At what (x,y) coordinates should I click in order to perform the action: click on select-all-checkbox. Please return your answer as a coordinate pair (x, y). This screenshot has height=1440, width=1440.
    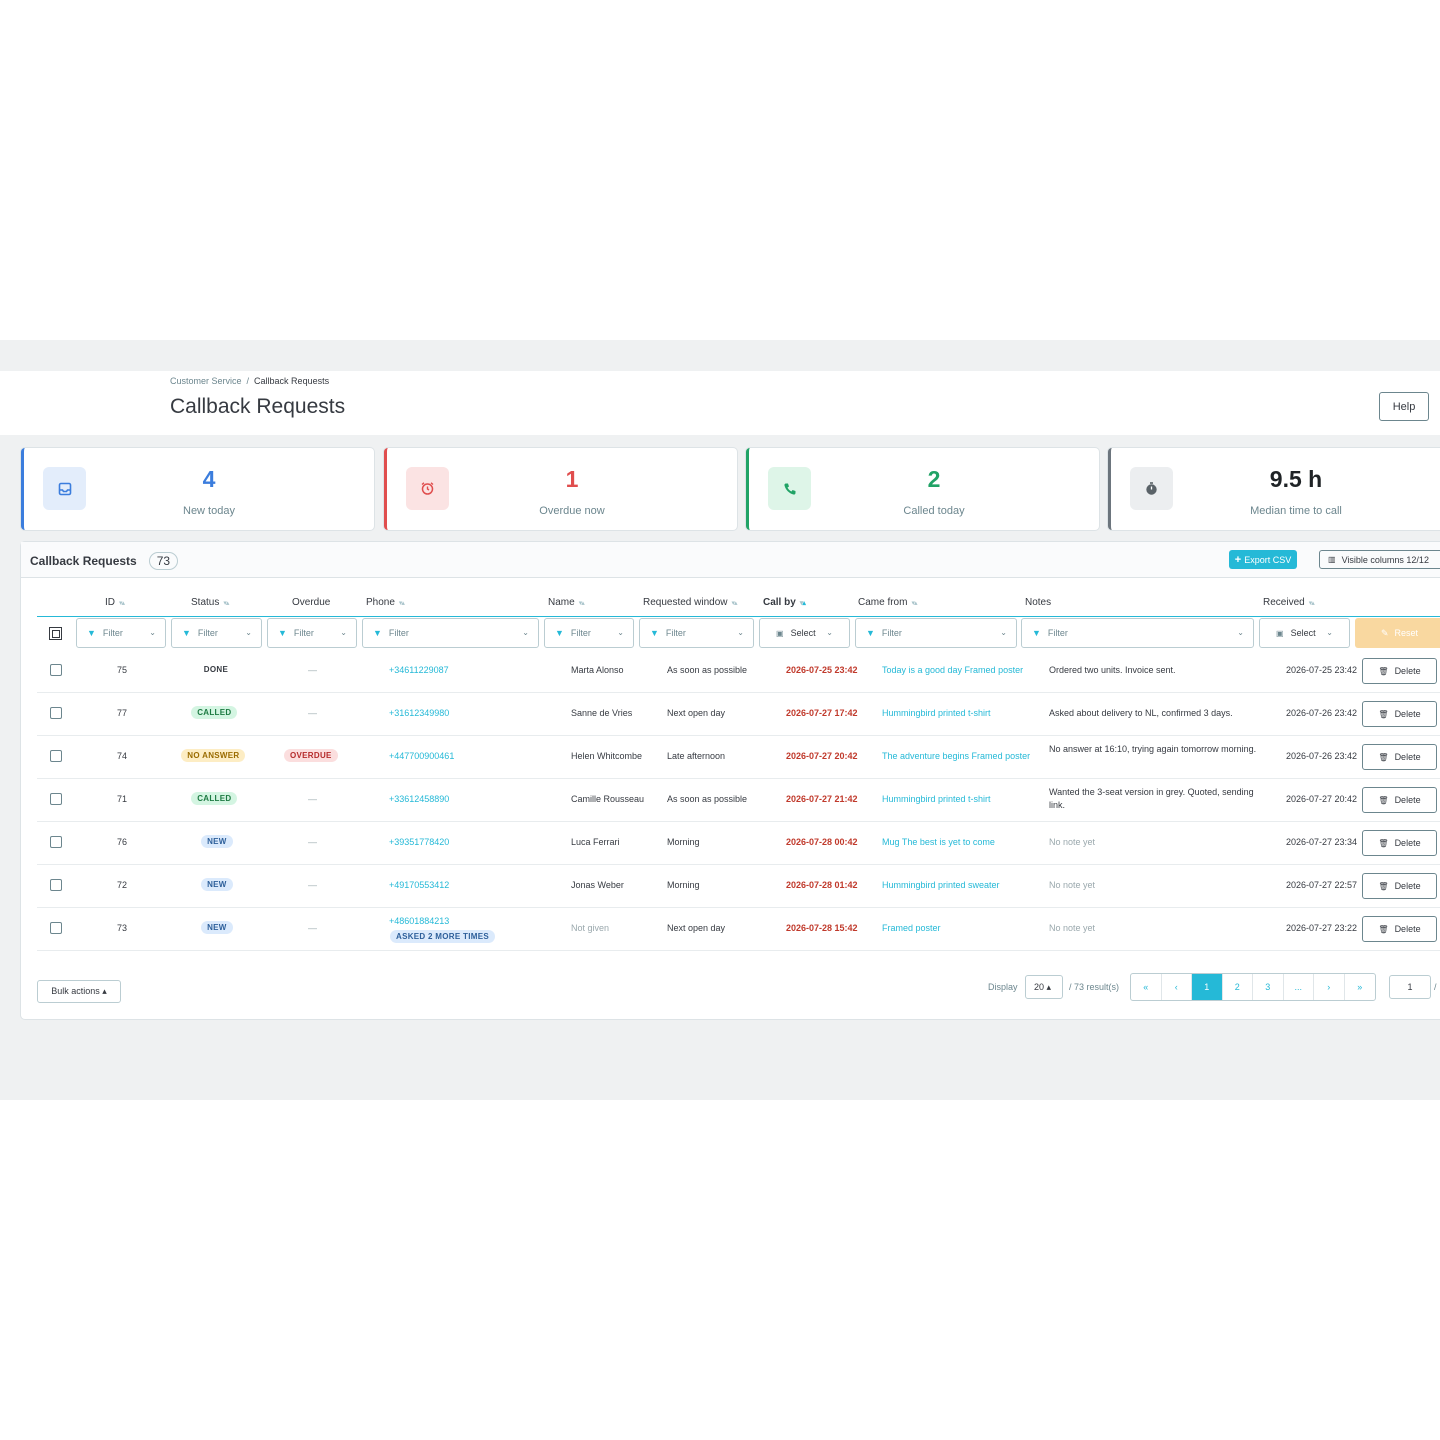
    Looking at the image, I should click on (55, 633).